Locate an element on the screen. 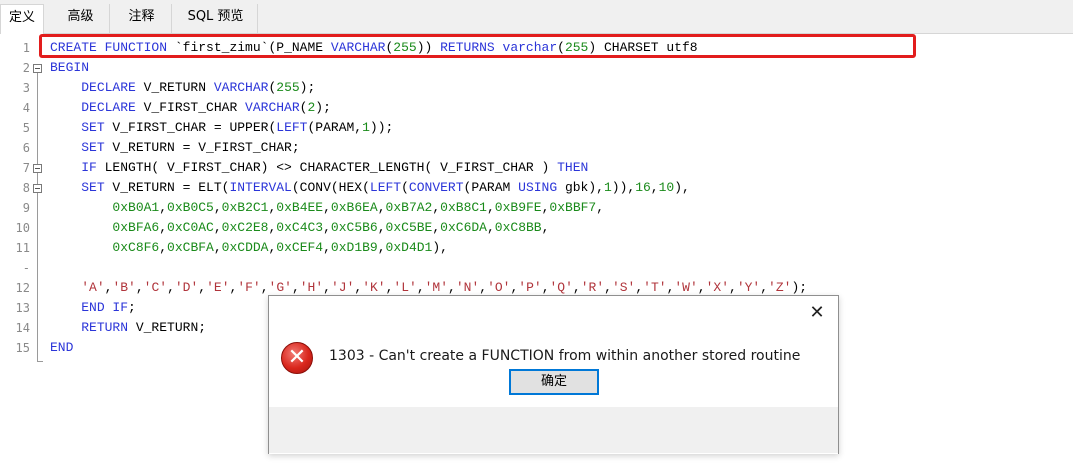  line-number: 13 is located at coordinates (22, 308).